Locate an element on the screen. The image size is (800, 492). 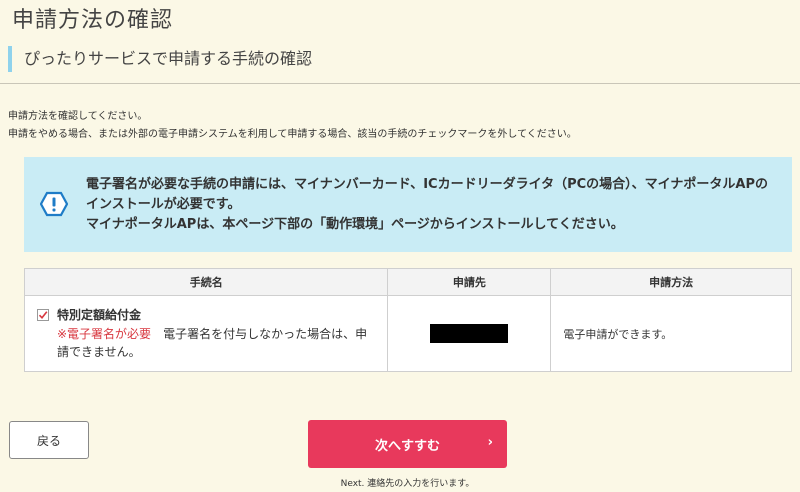
signature-required-label: ※電子署名が必要 is located at coordinates (104, 334).